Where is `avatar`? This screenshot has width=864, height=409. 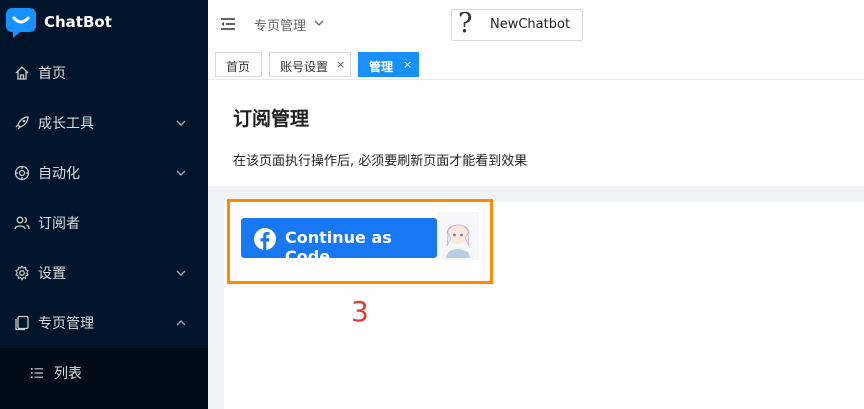 avatar is located at coordinates (458, 236).